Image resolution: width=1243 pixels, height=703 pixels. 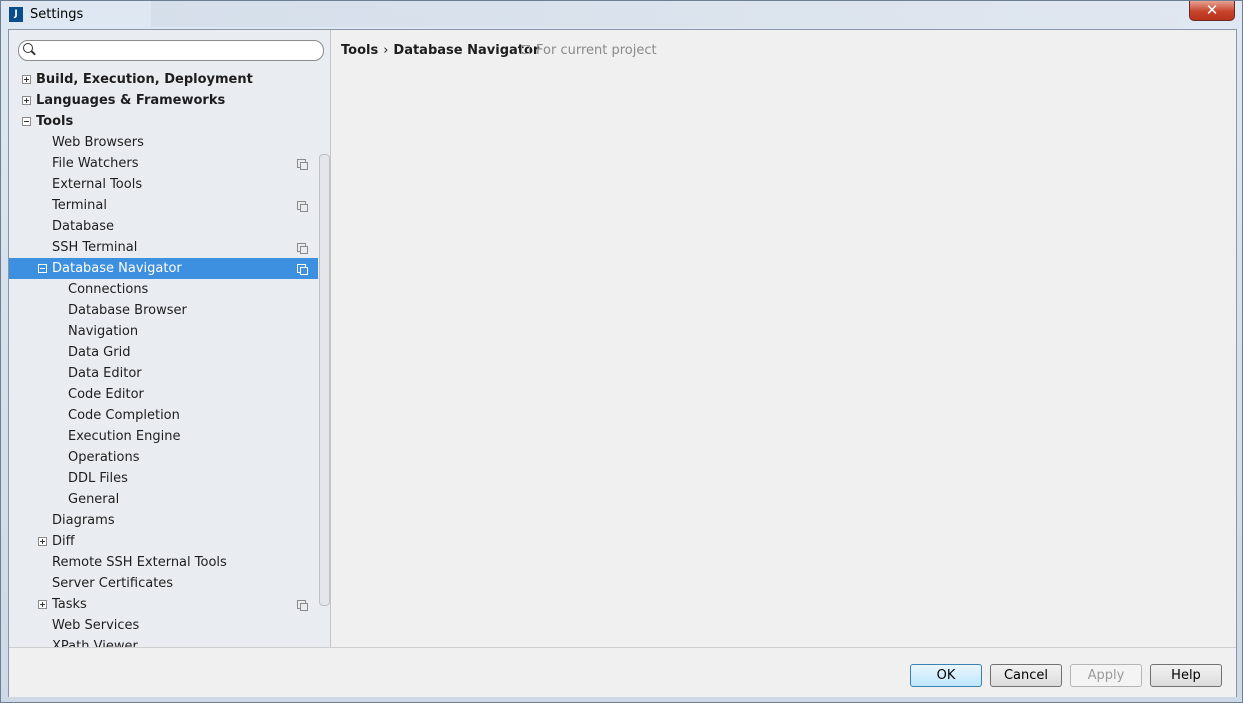 I want to click on tree-item-label: Tasks, so click(x=69, y=604).